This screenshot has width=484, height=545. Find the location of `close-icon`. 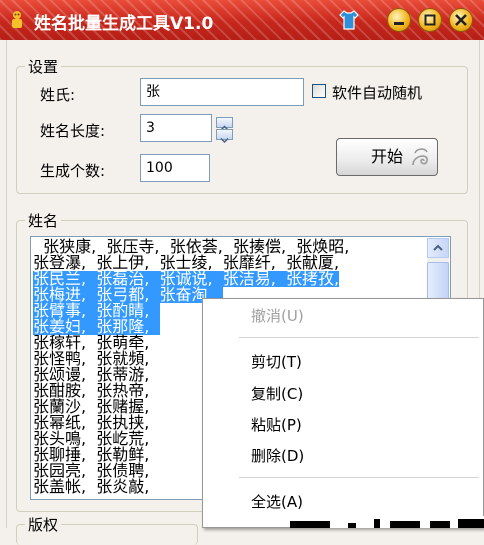

close-icon is located at coordinates (461, 20).